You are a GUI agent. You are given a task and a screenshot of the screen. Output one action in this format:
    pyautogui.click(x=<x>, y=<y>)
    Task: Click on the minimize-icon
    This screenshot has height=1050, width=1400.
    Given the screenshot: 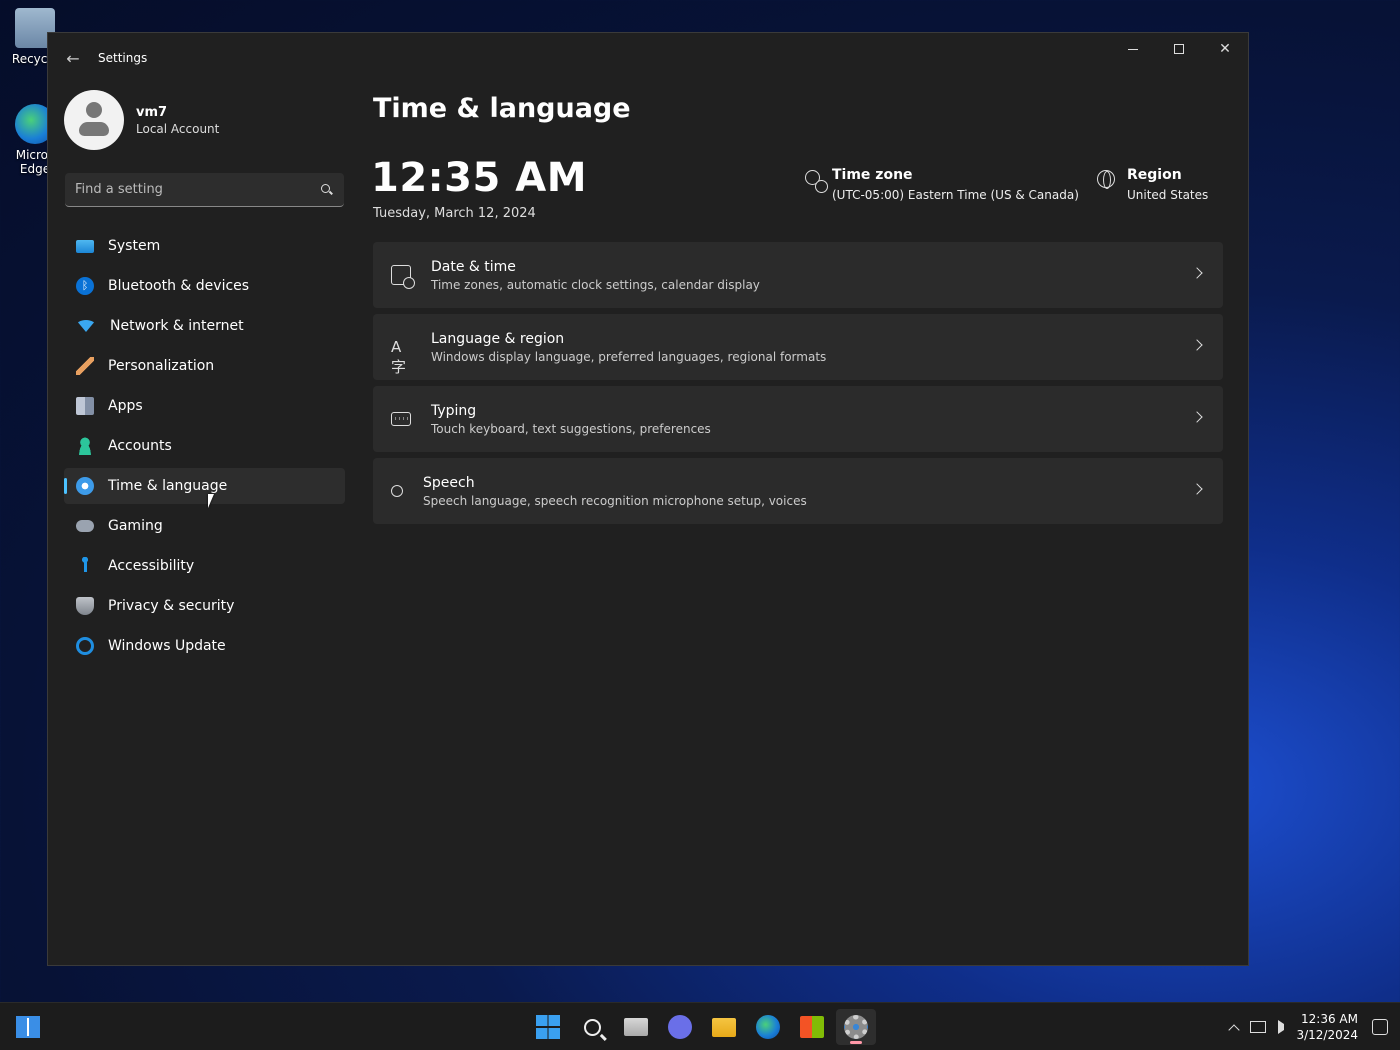 What is the action you would take?
    pyautogui.click(x=1133, y=49)
    